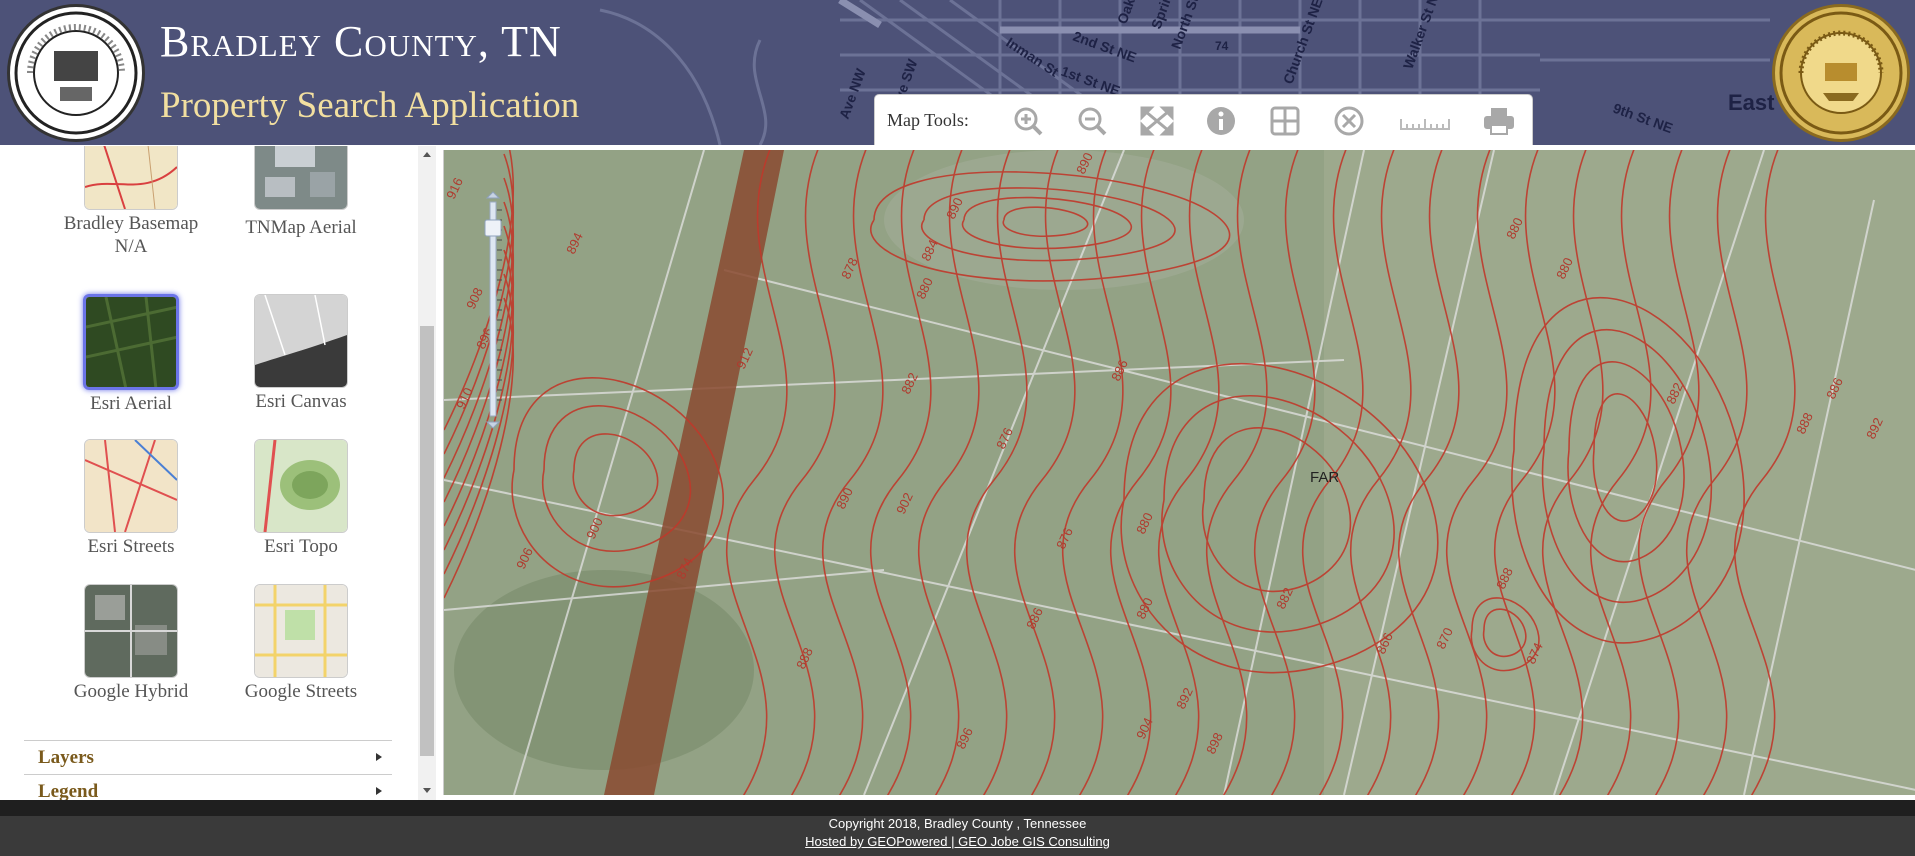 Image resolution: width=1915 pixels, height=856 pixels. I want to click on print-icon, so click(1499, 121).